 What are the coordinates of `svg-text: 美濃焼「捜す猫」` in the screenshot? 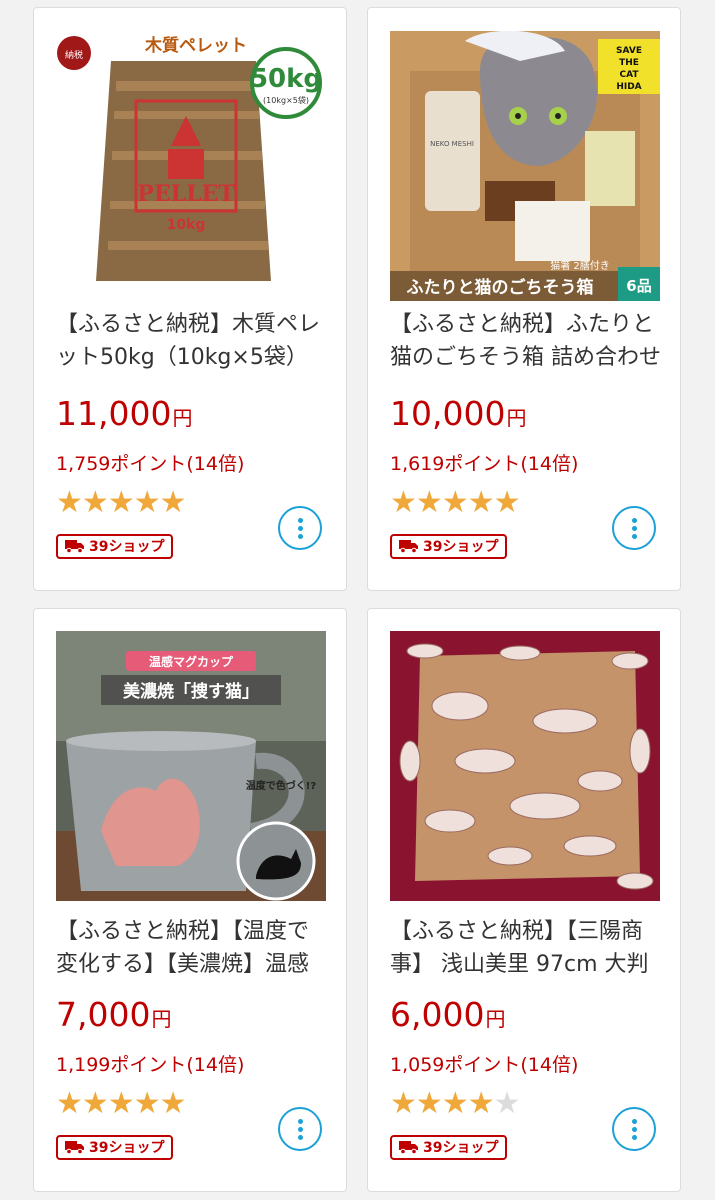 It's located at (191, 691).